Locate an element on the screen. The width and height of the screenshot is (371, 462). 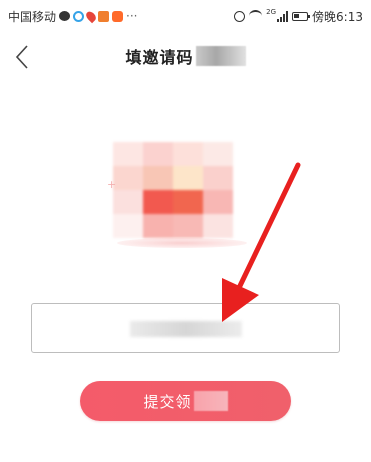
network-type: 2G is located at coordinates (271, 12).